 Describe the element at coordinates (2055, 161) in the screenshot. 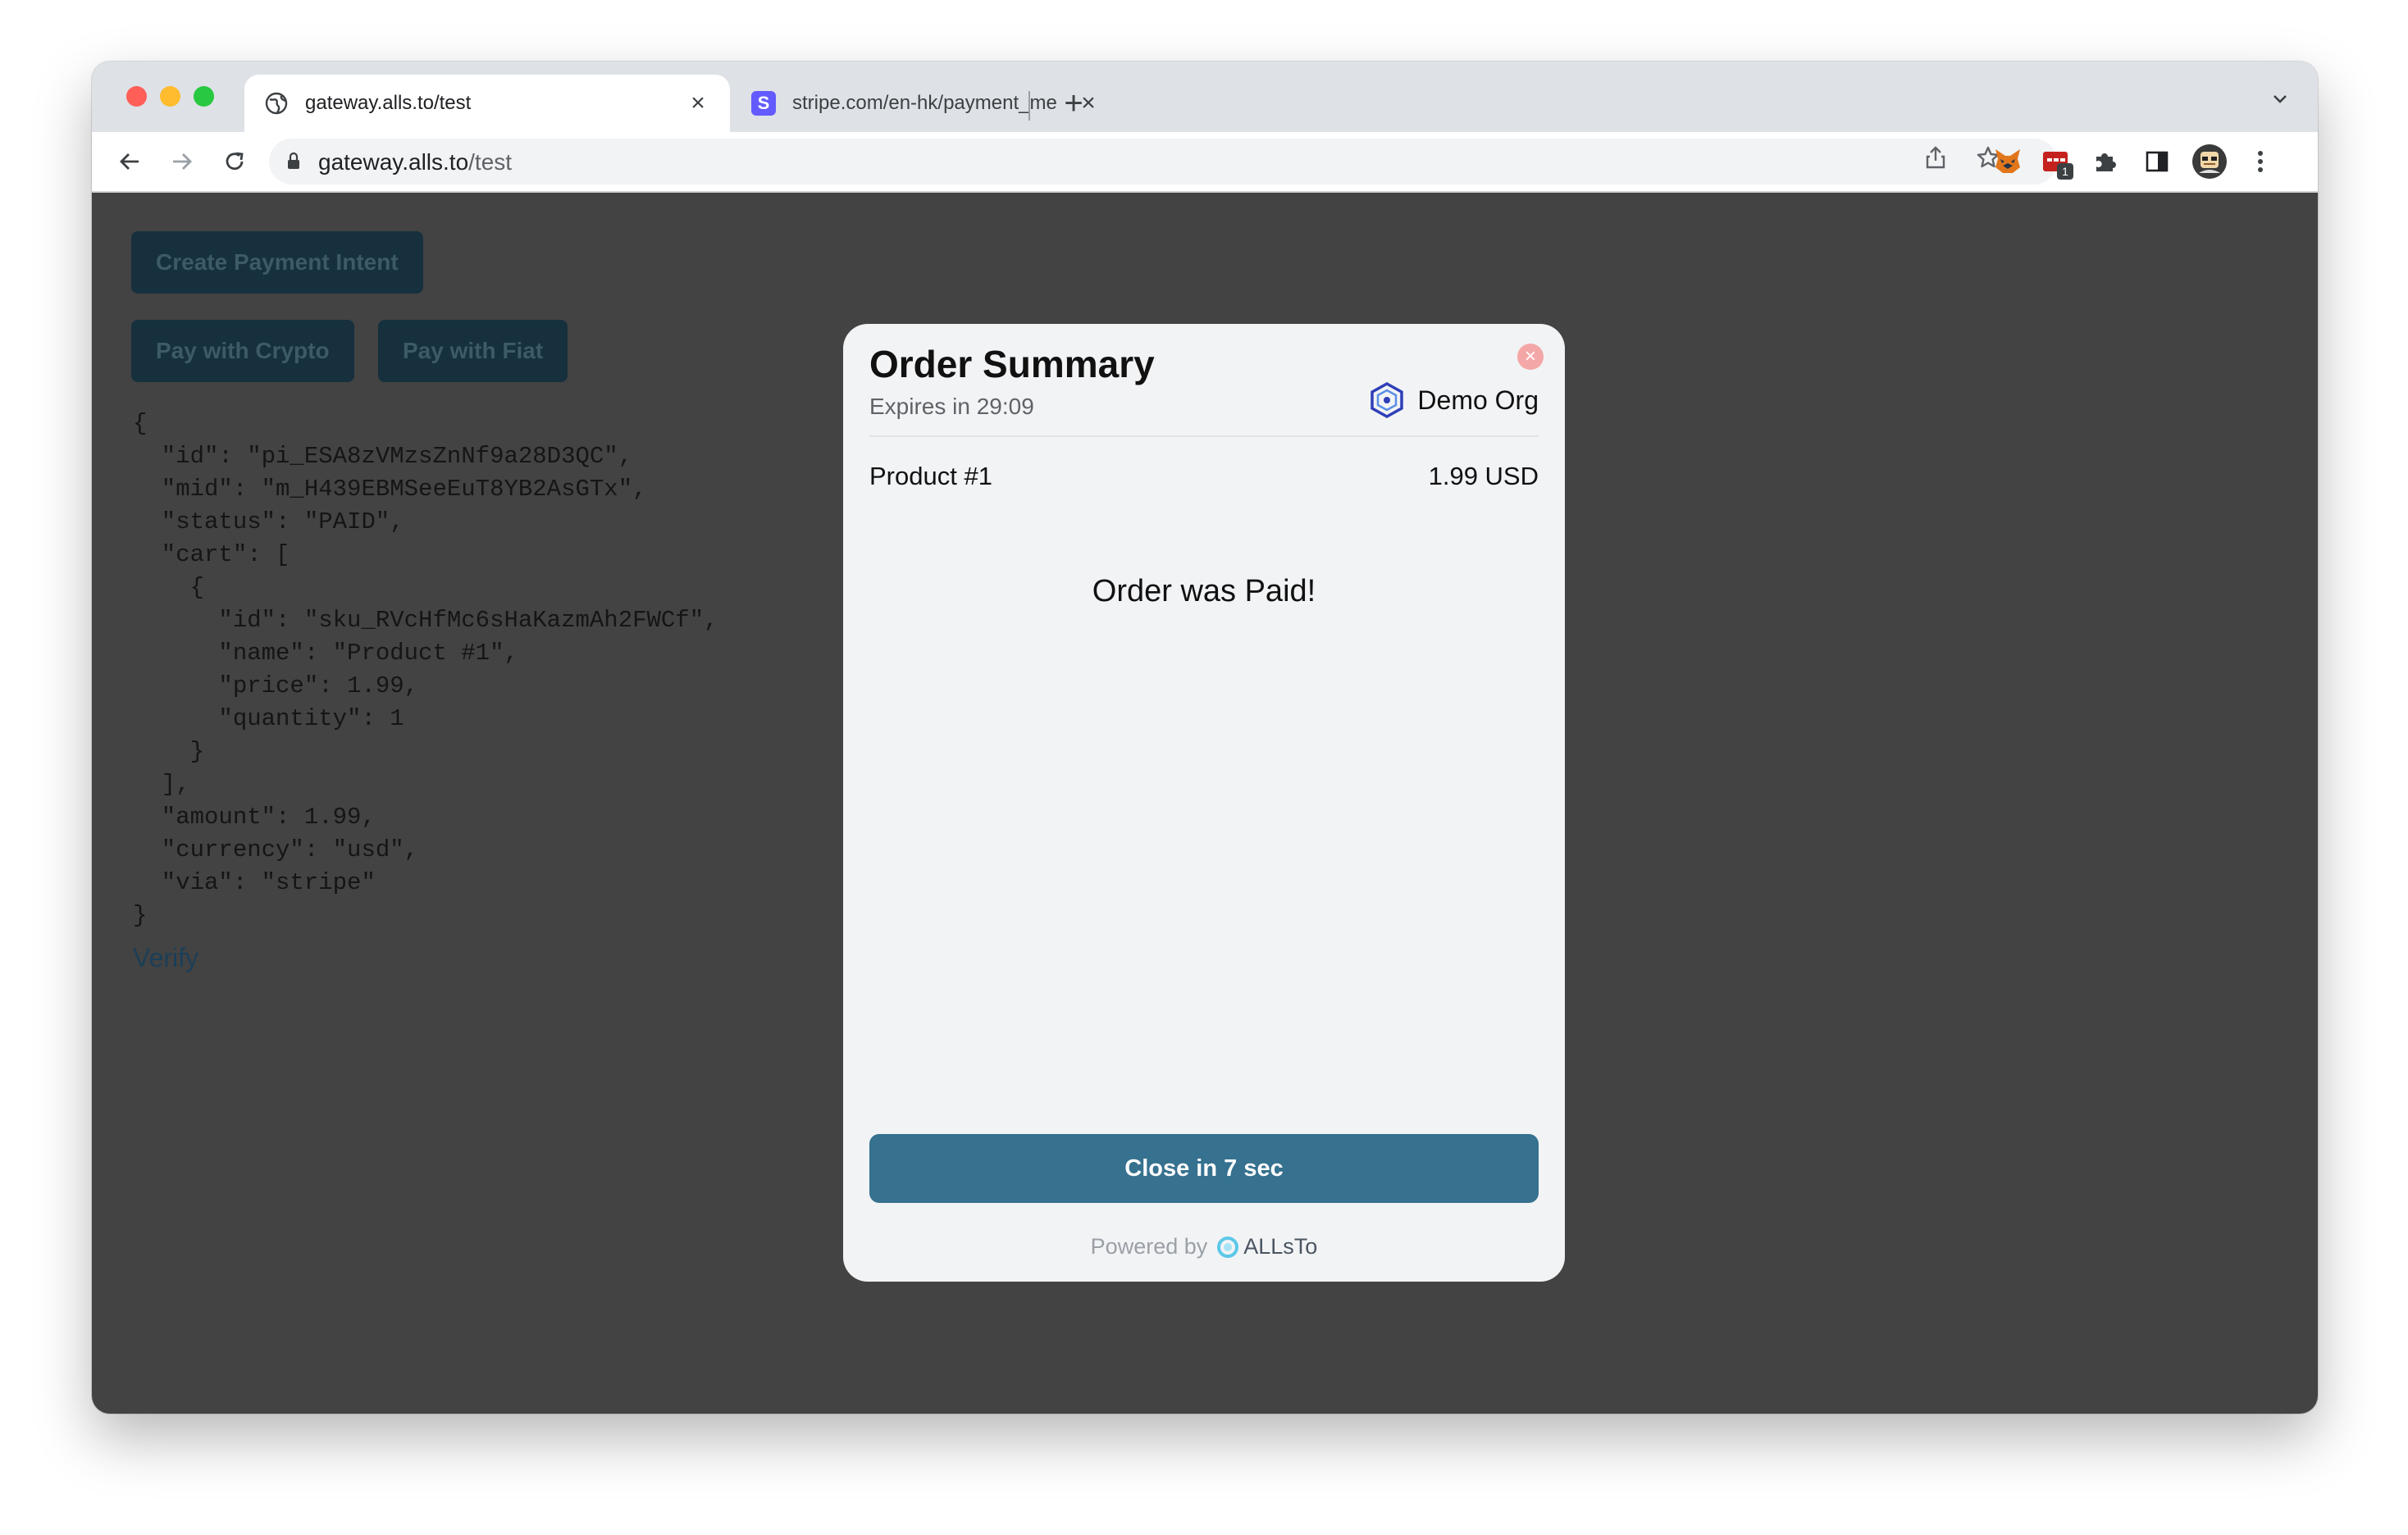

I see `extension-calendar-icon: 1` at that location.